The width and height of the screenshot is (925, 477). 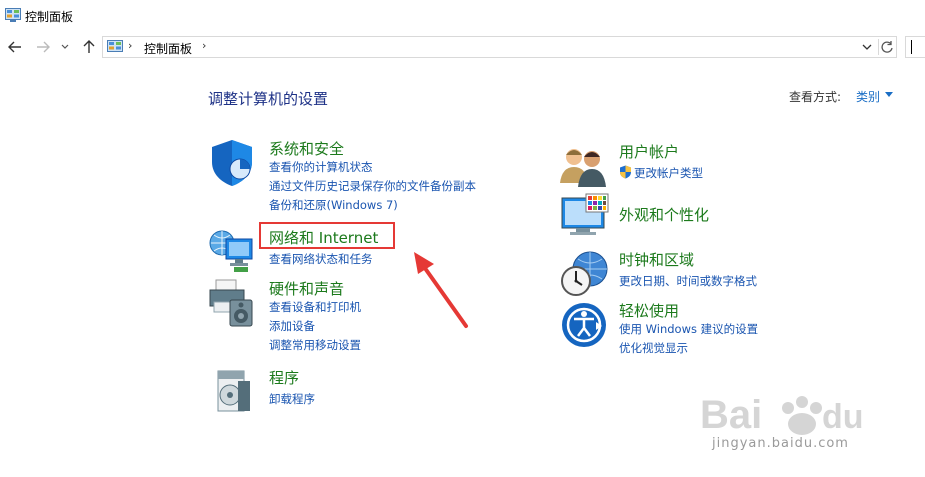 I want to click on link-file-history: 通过文件历史记录保存你的文件备份副本, so click(x=372, y=186).